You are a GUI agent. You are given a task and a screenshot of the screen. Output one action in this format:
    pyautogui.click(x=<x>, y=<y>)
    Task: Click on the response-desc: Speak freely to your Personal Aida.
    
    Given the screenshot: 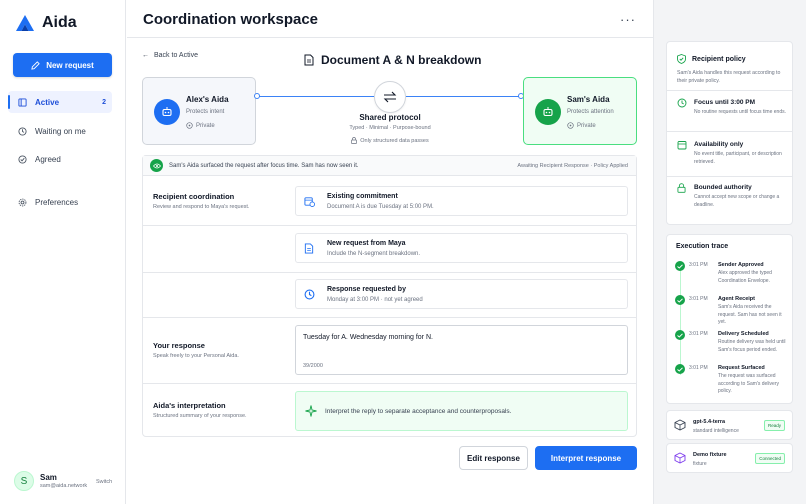 What is the action you would take?
    pyautogui.click(x=196, y=356)
    